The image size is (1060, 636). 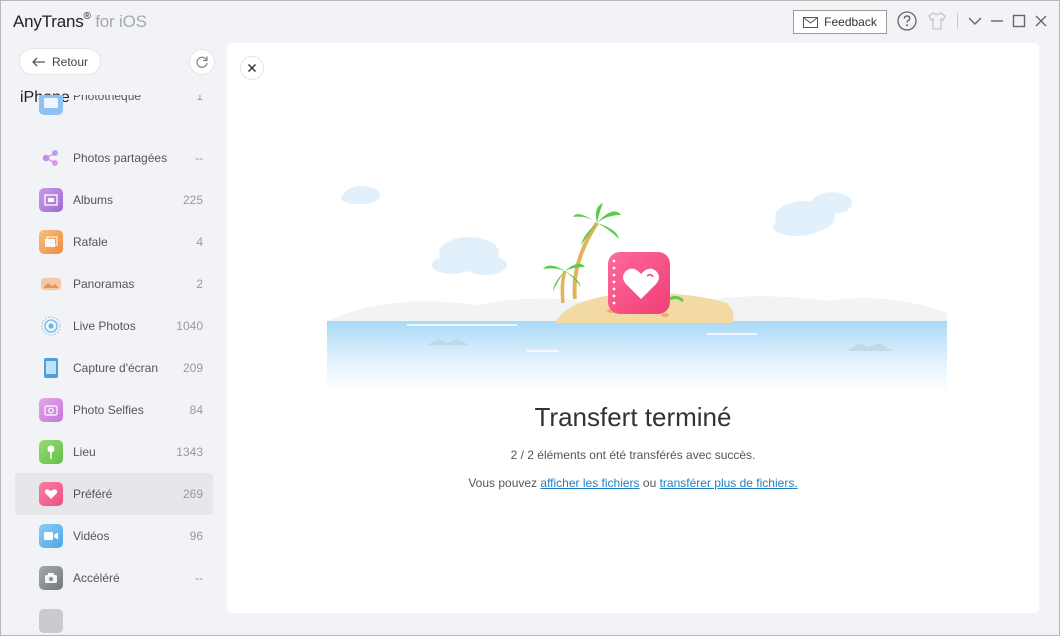 What do you see at coordinates (114, 617) in the screenshot?
I see `sidebar-item-partial` at bounding box center [114, 617].